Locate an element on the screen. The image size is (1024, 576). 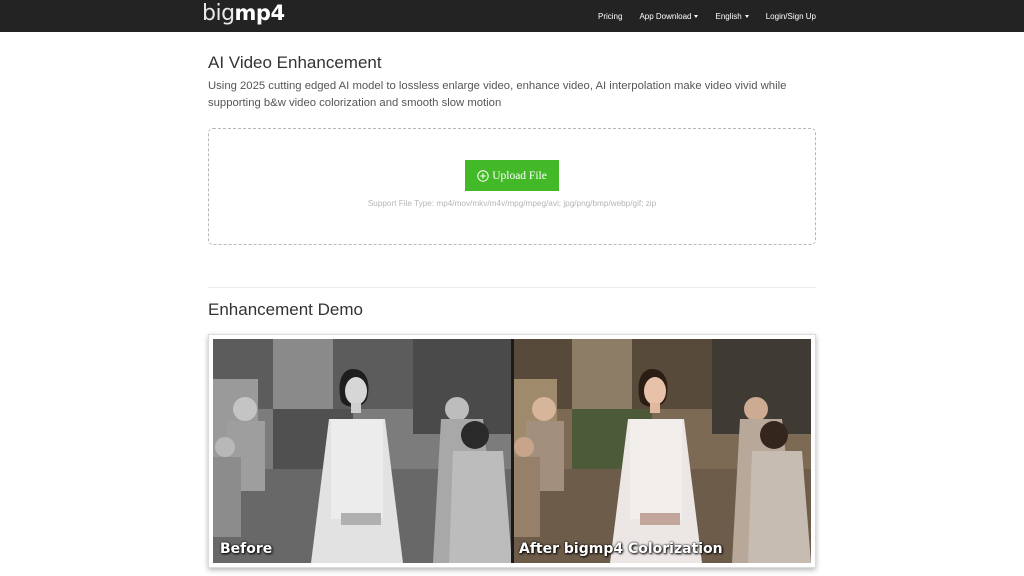
upload-file-button: Upload File is located at coordinates (512, 175).